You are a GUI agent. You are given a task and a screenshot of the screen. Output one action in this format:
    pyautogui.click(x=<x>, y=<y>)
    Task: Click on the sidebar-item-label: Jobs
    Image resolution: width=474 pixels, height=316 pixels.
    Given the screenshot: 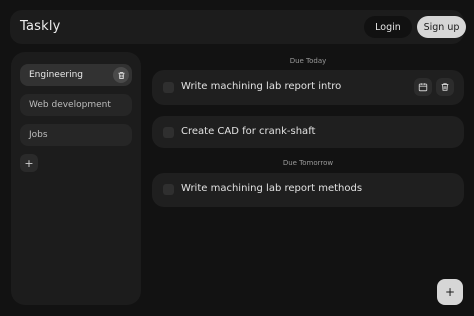 What is the action you would take?
    pyautogui.click(x=38, y=135)
    